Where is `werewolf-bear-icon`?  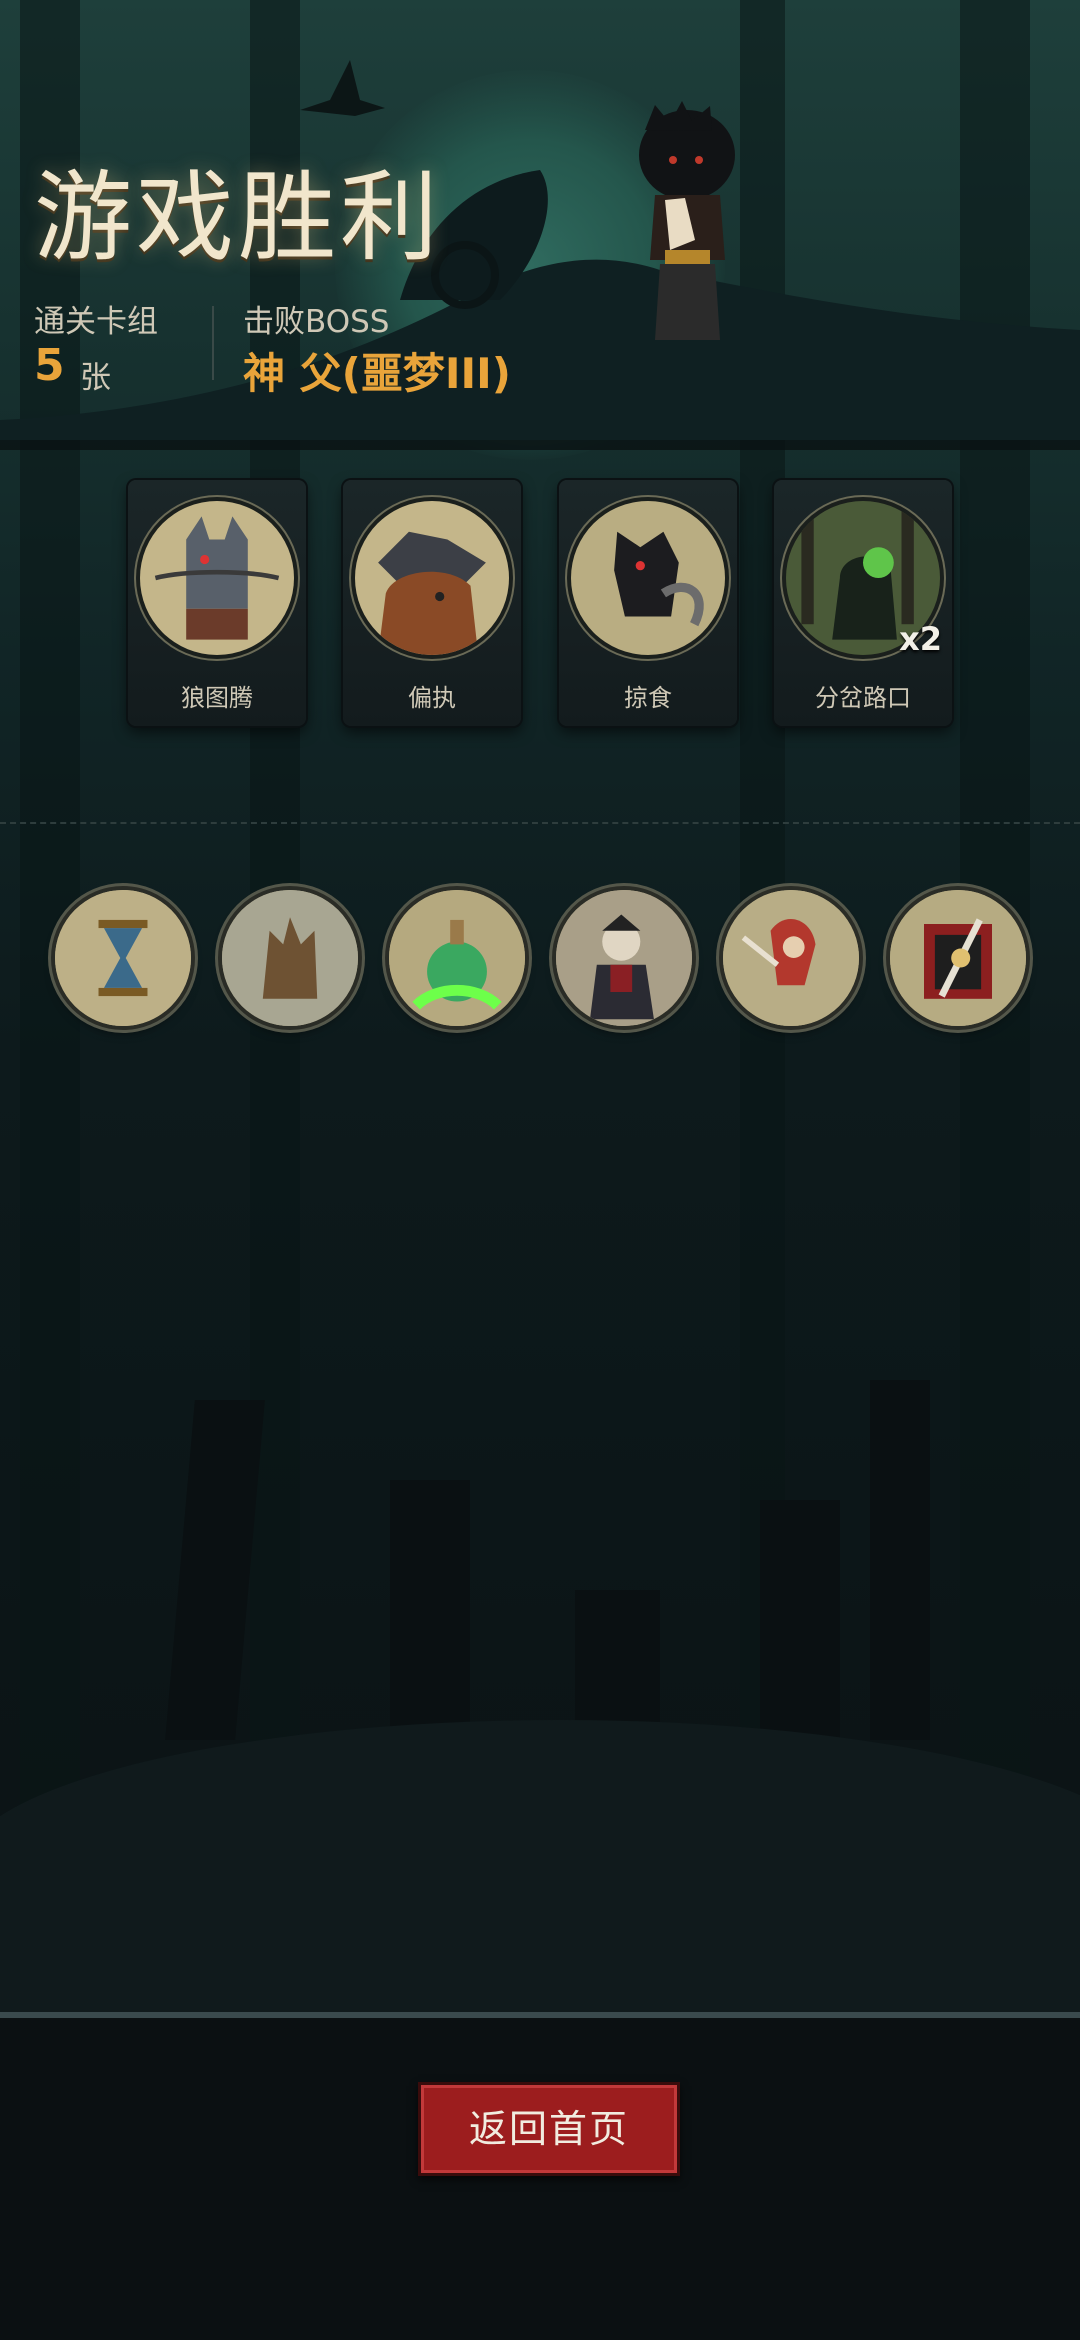 werewolf-bear-icon is located at coordinates (432, 578).